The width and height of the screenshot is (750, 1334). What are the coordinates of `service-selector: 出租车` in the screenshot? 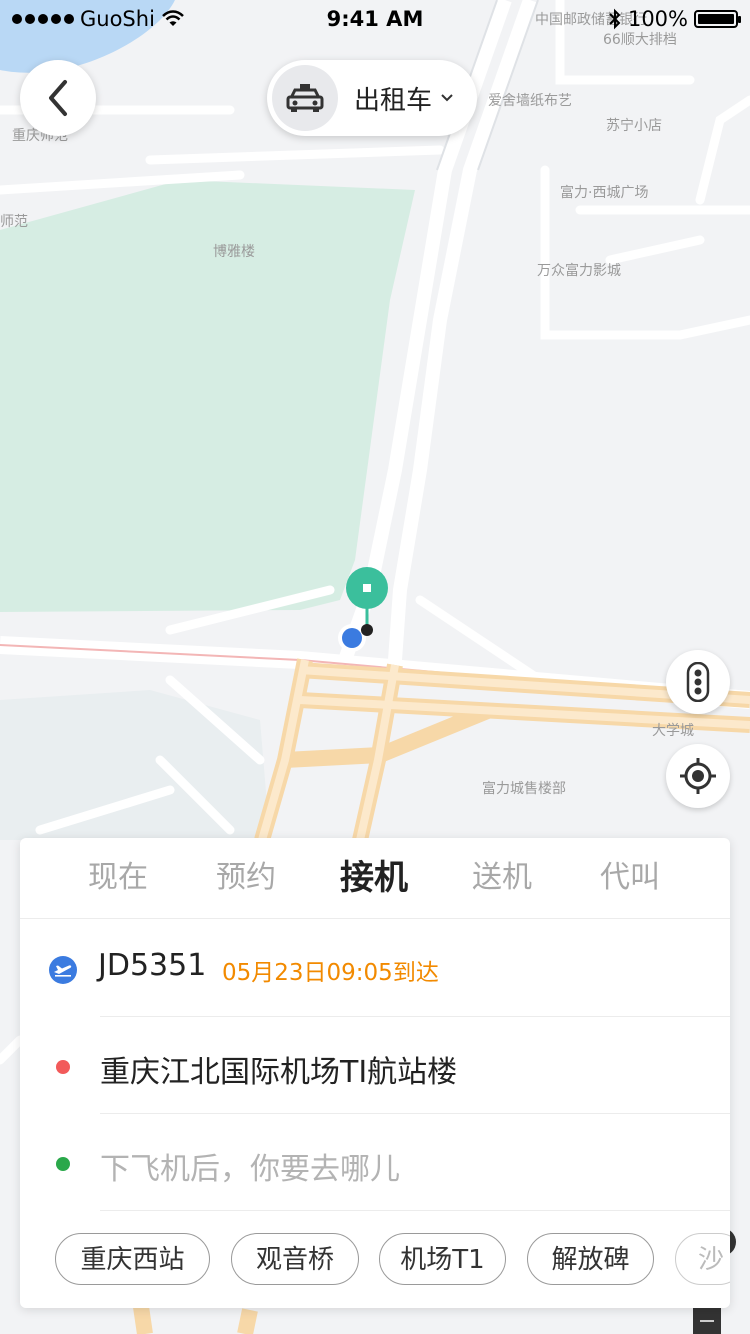 It's located at (372, 98).